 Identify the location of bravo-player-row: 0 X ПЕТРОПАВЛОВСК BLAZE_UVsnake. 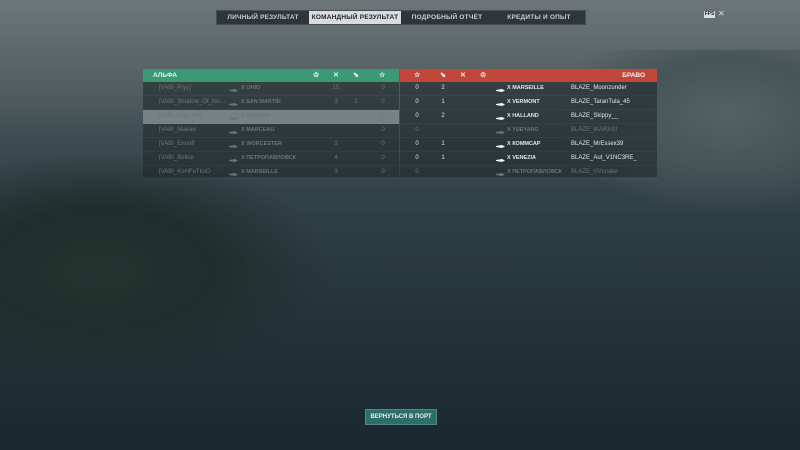
(528, 173).